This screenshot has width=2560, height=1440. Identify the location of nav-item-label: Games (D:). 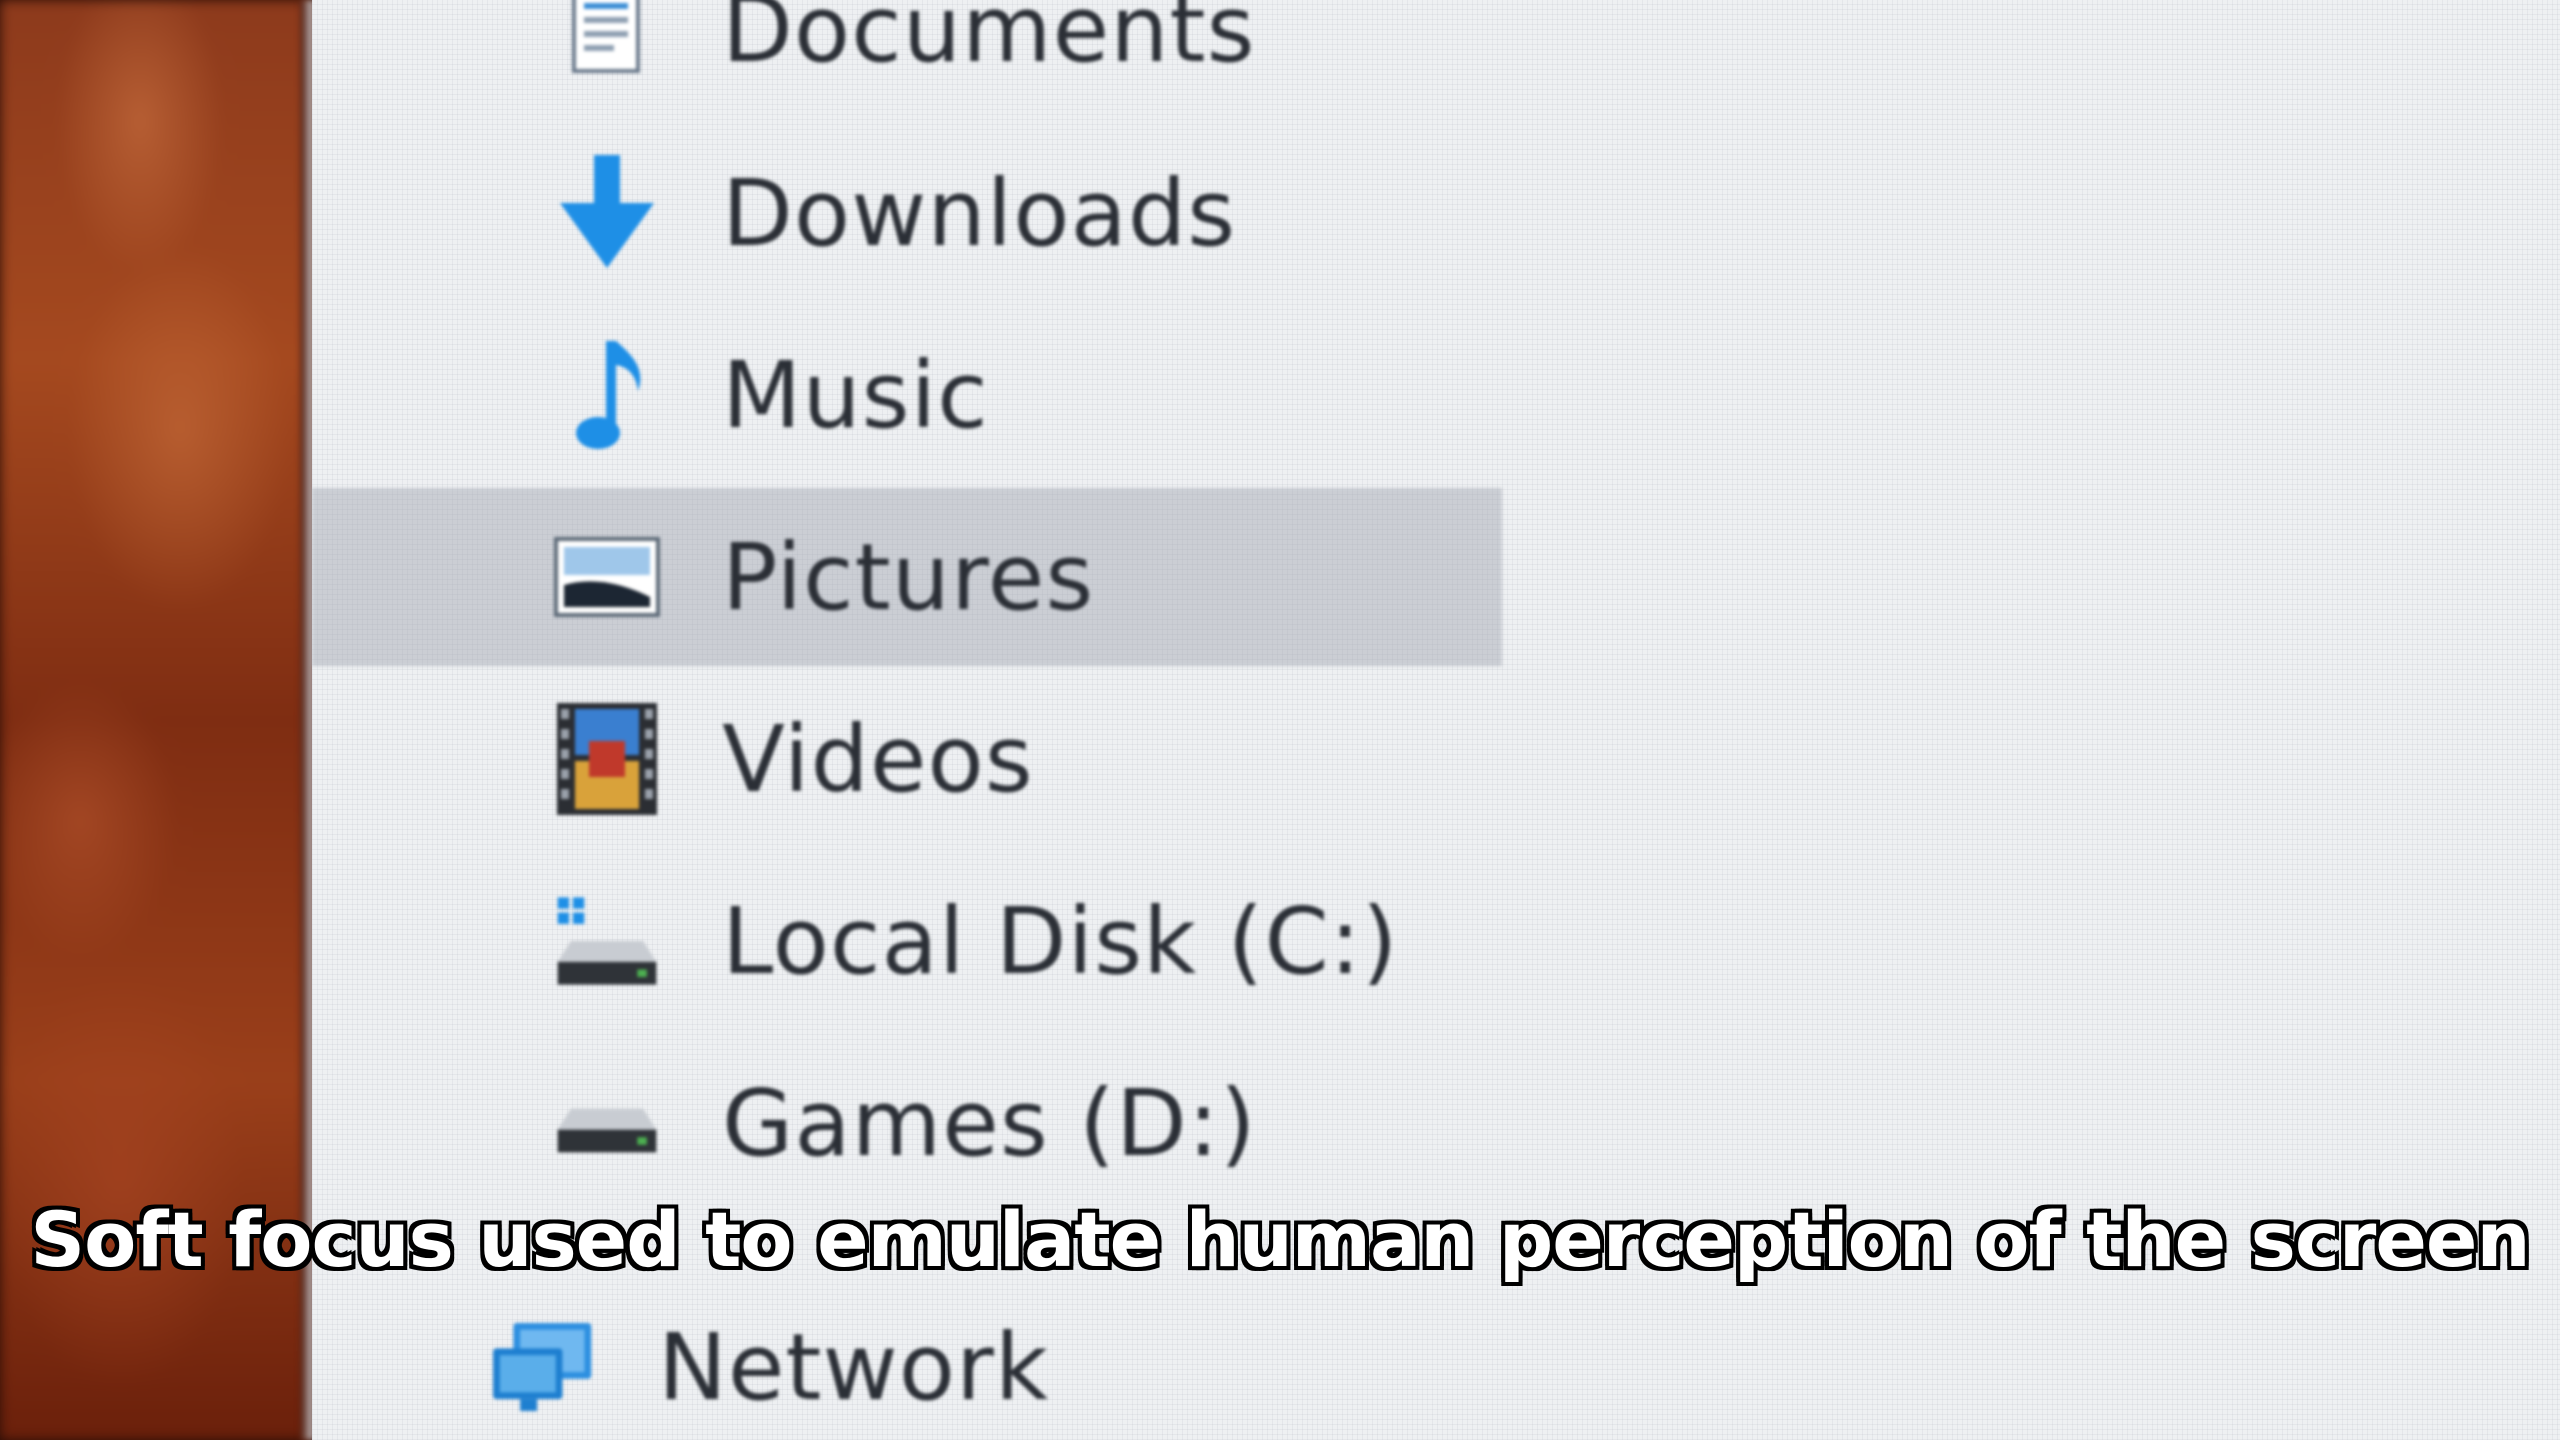
(989, 1123).